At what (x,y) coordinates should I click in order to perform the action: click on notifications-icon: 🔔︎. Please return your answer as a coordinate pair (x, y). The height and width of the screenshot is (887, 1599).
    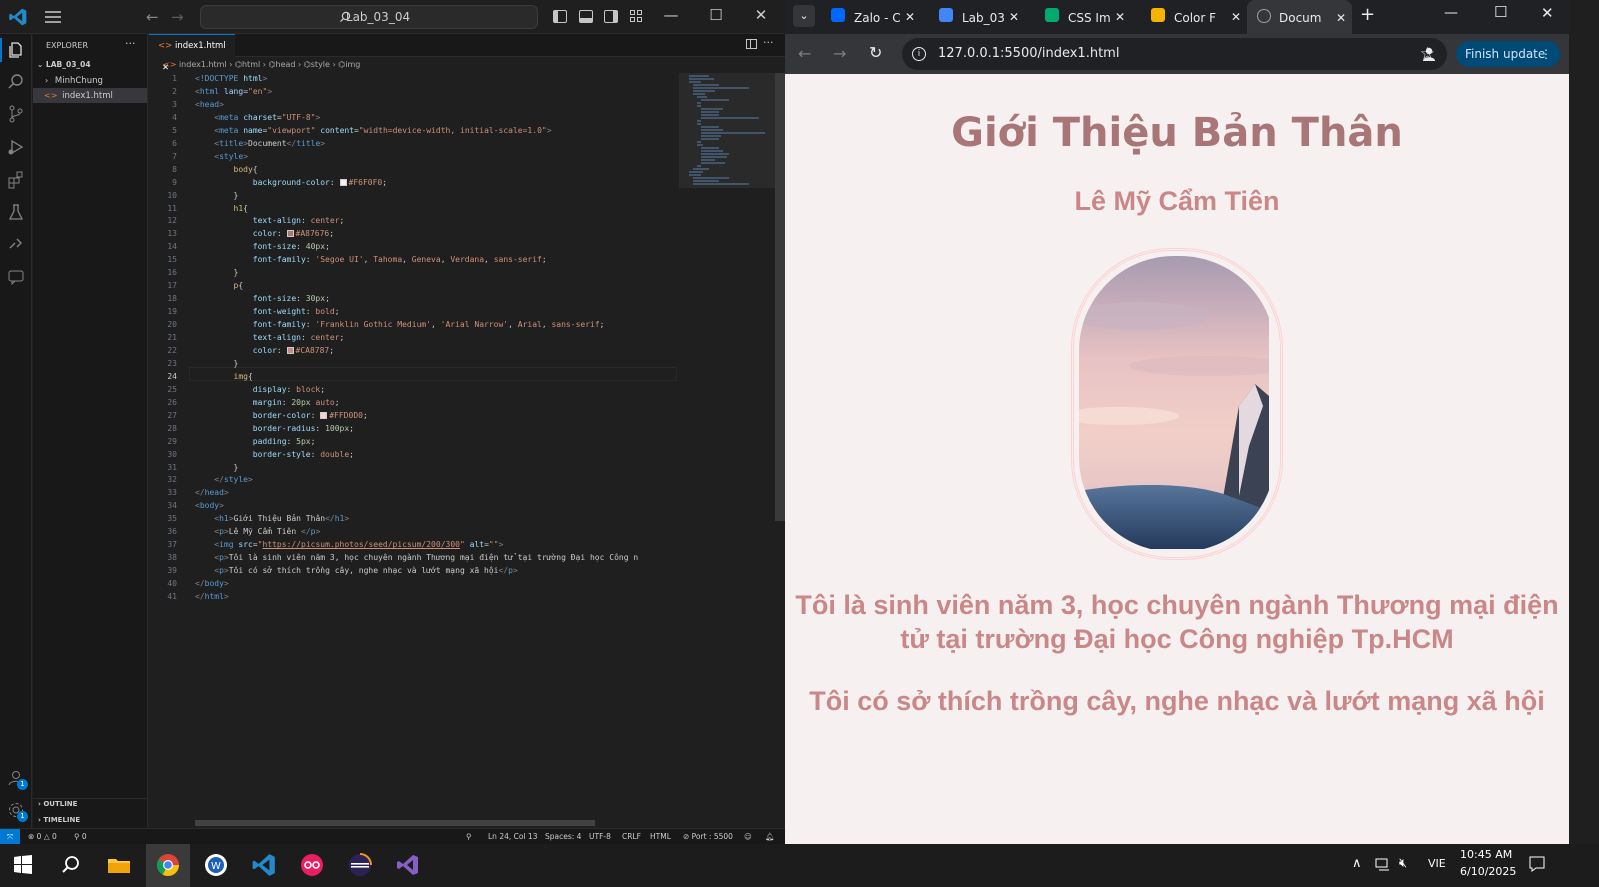
    Looking at the image, I should click on (770, 836).